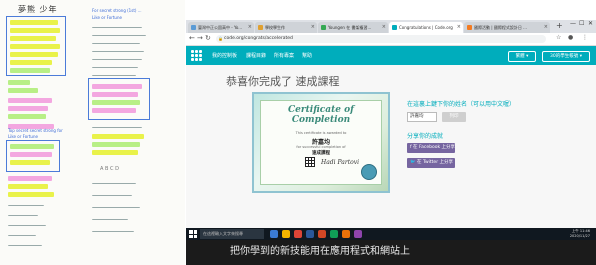 This screenshot has height=265, width=596. I want to click on powerpoint-icon, so click(322, 234).